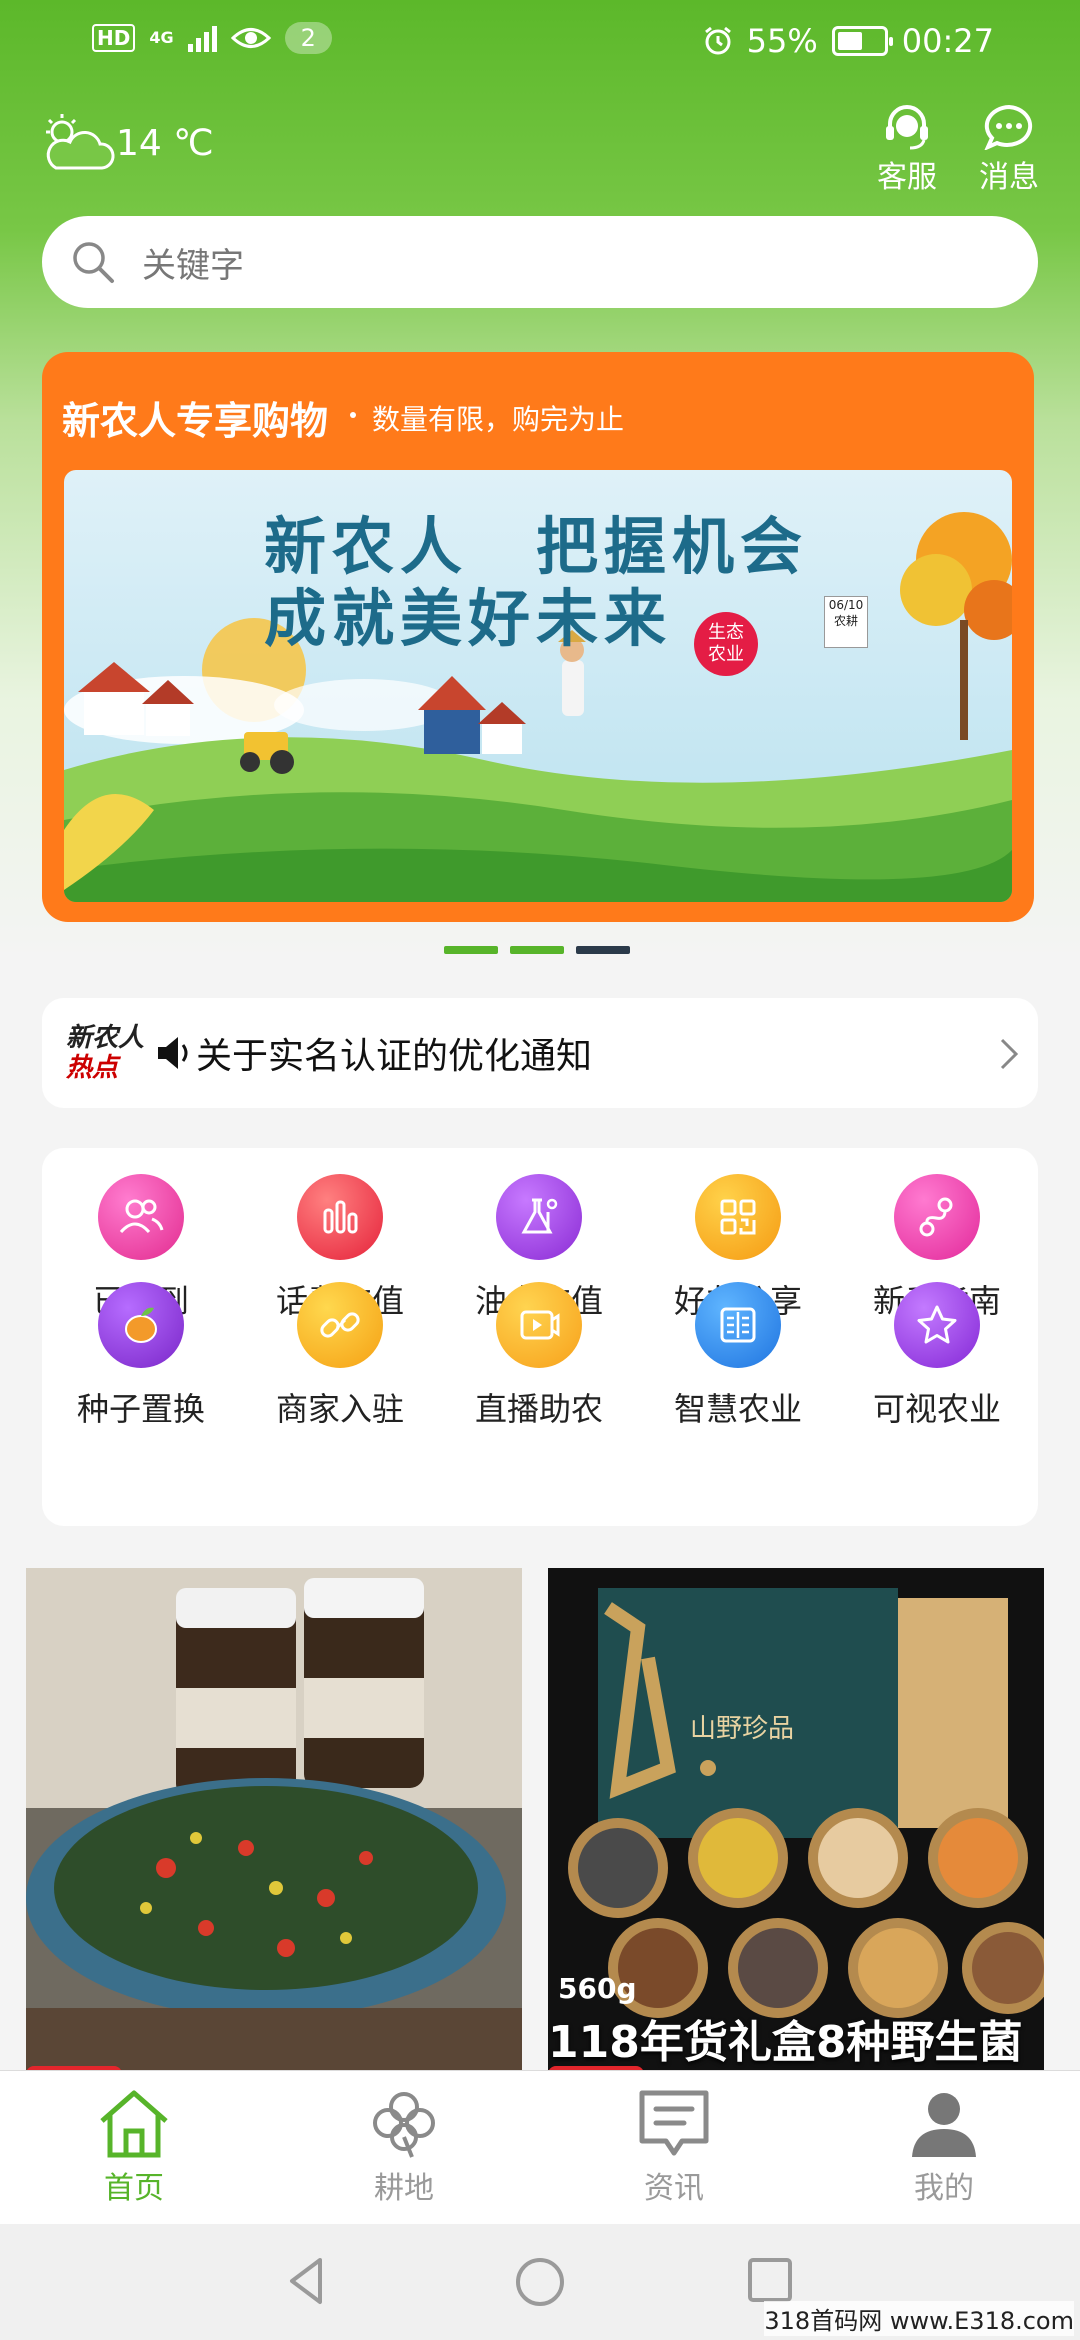 This screenshot has height=2340, width=1080. I want to click on product-card-mushroom-gift-box: 山野珍品 560g 118年货礼盒8种野生菌, so click(796, 1822).